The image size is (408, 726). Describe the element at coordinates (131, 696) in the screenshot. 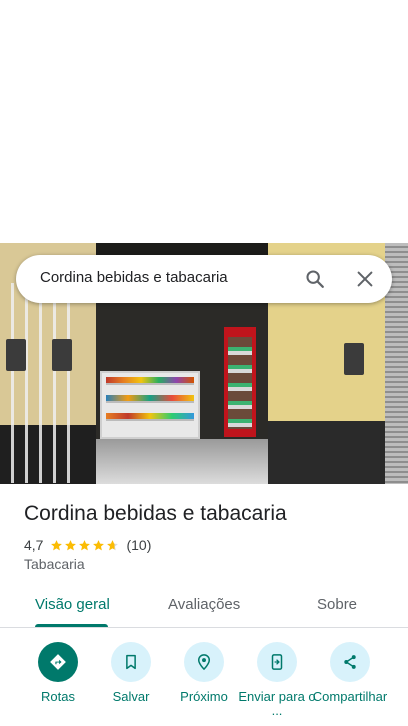

I see `save-label: Salvar` at that location.